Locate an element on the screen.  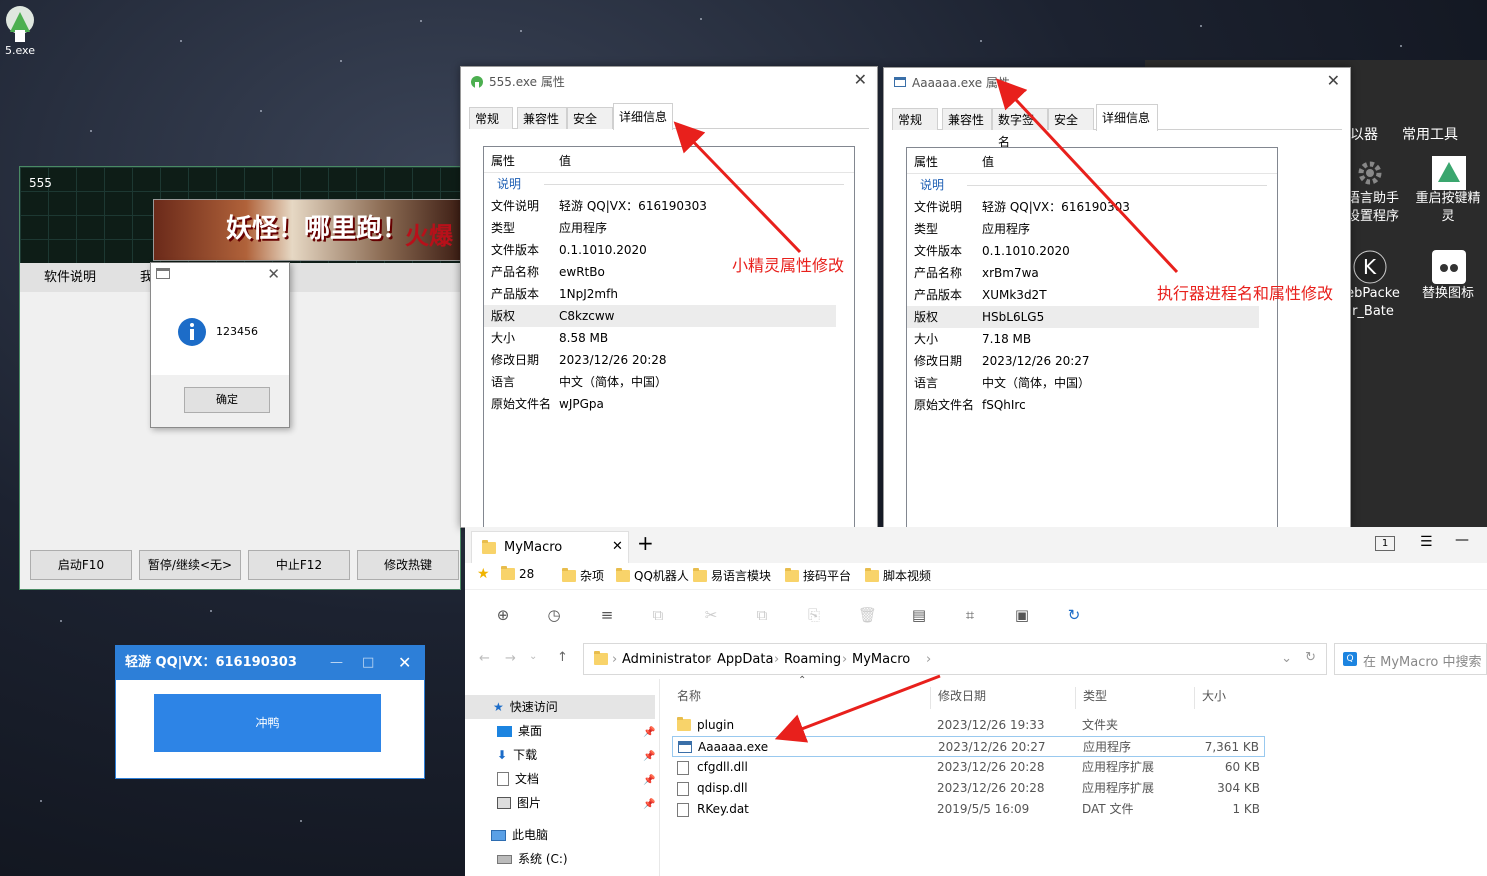
detail-row: 大小 7.18 MB is located at coordinates (1092, 339).